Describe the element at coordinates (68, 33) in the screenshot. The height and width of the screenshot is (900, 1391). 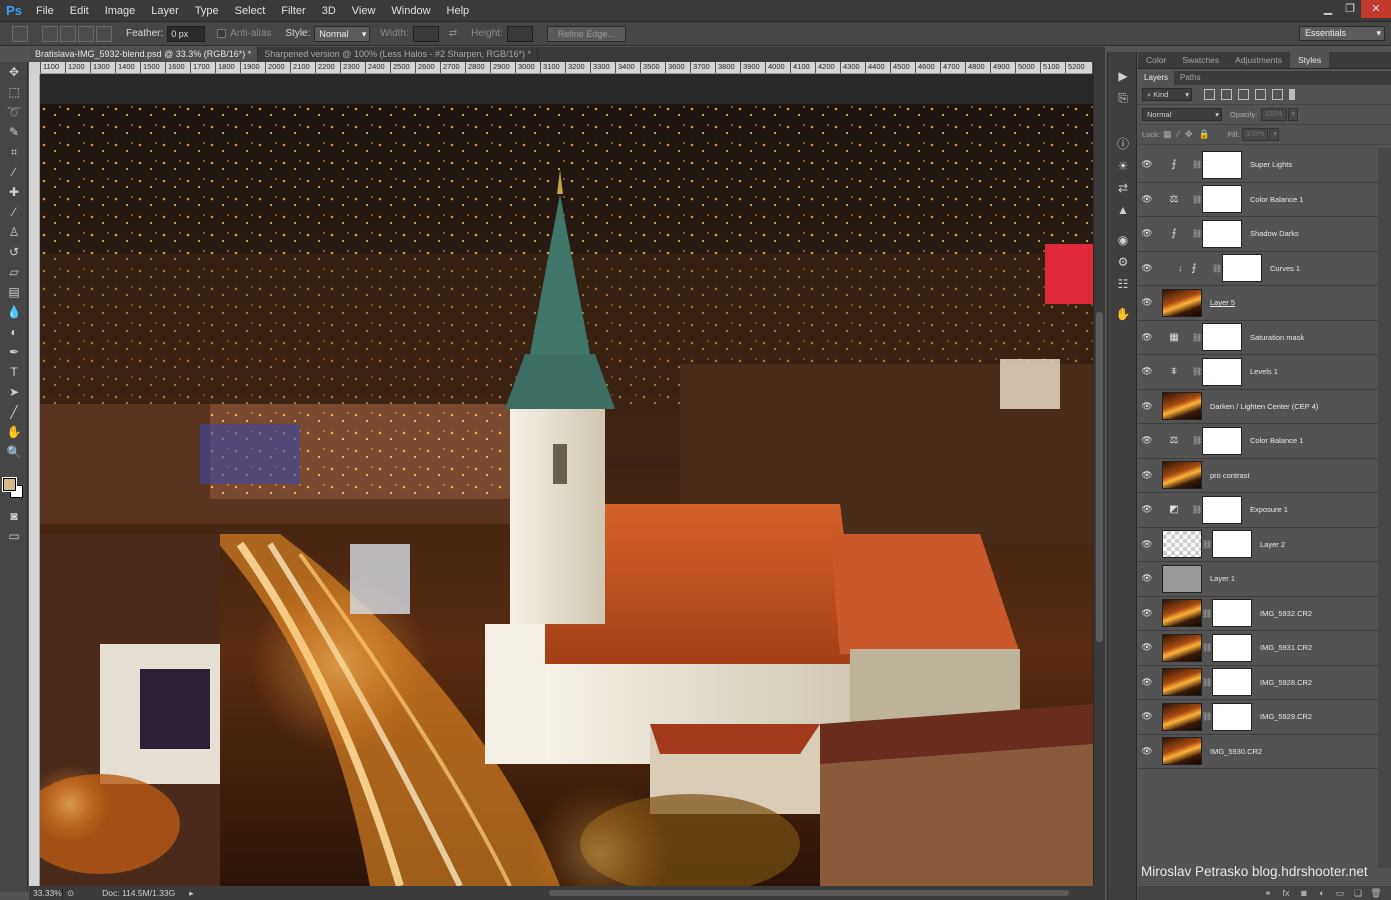
I see `add-selection-icon` at that location.